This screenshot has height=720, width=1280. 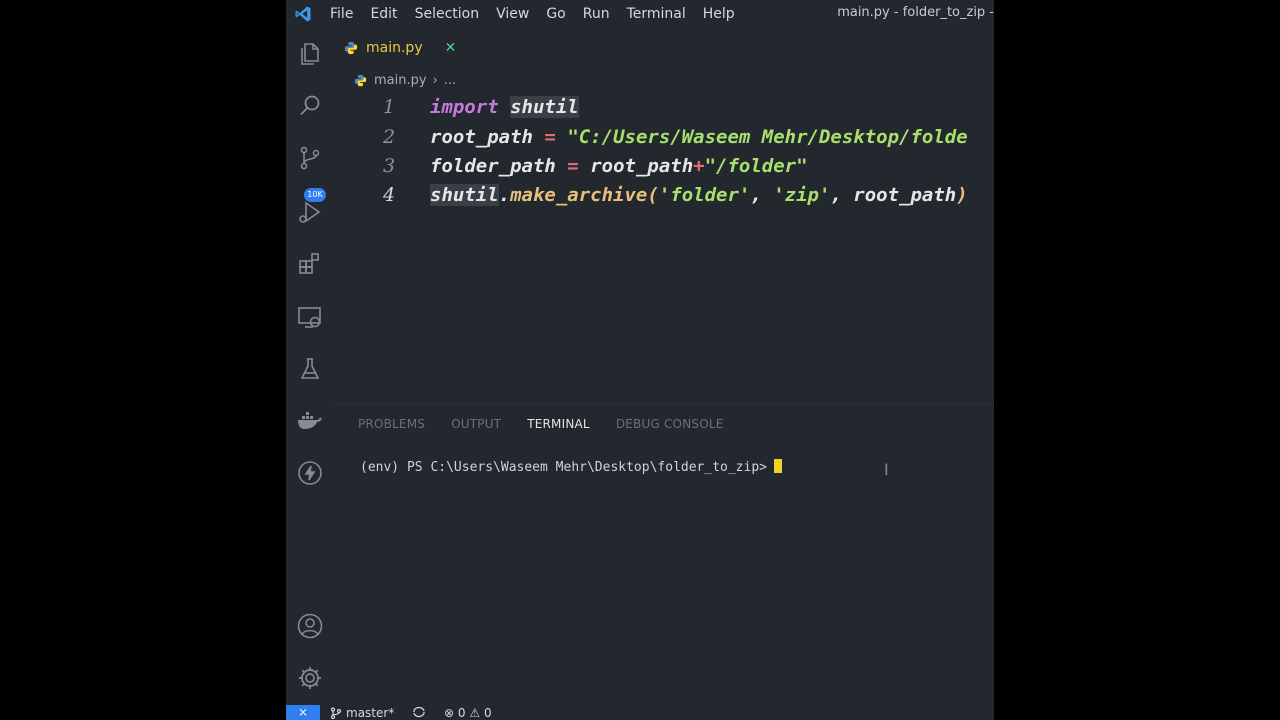 I want to click on panel-tabs: PROBLEMS OUTPUT TERMINAL DEBUG CONSOLE, so click(x=554, y=424).